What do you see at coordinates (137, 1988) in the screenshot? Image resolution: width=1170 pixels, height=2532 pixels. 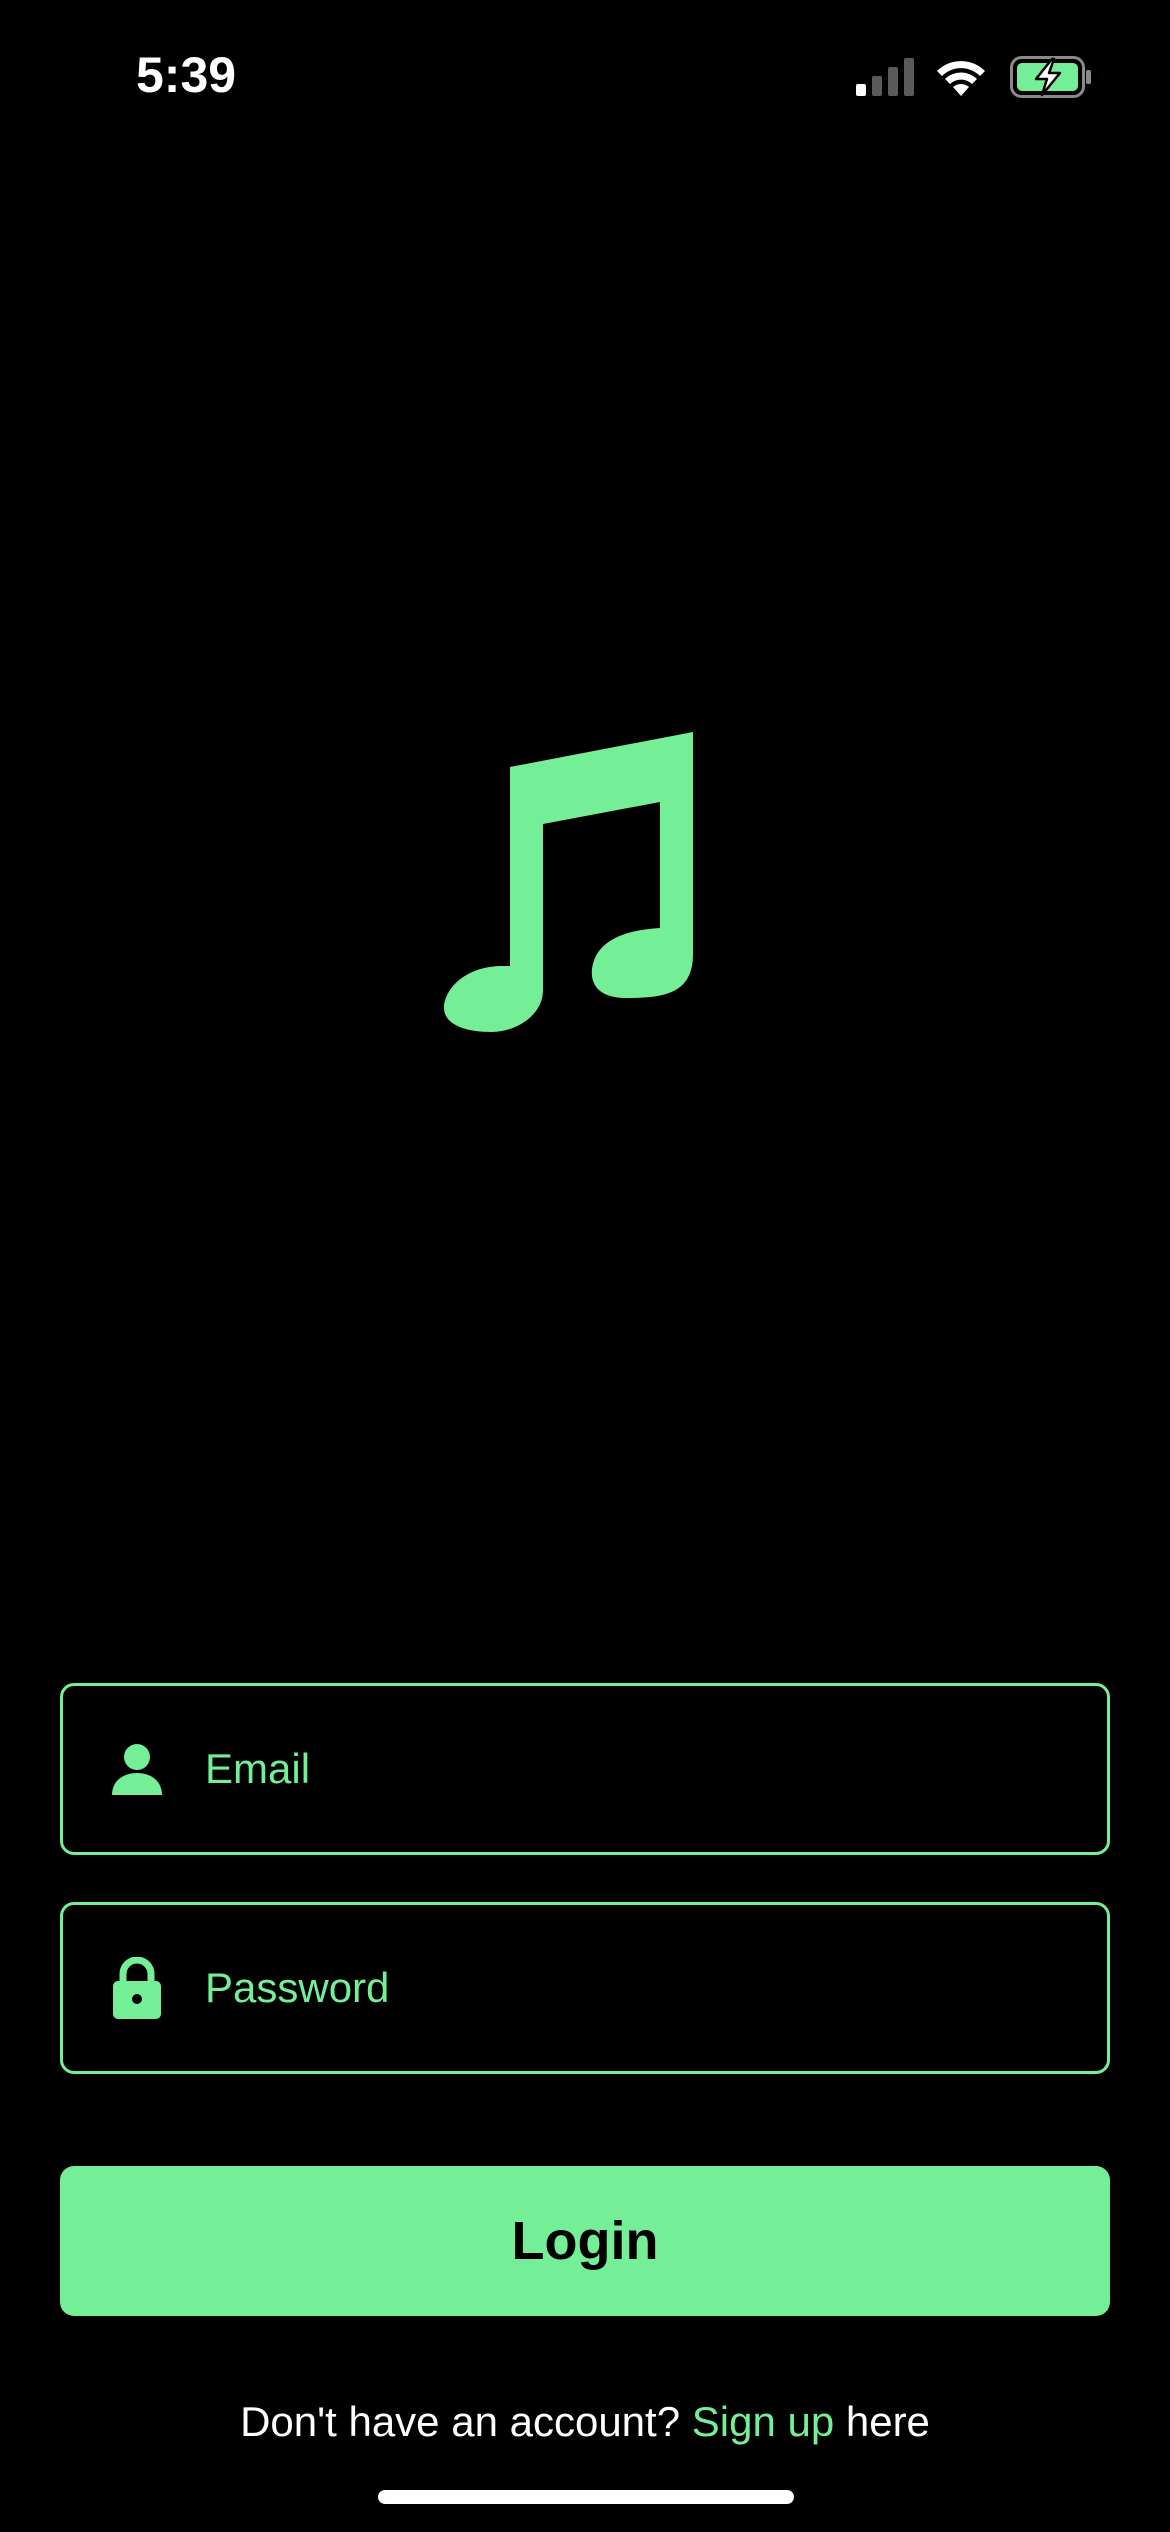 I see `lock-icon` at bounding box center [137, 1988].